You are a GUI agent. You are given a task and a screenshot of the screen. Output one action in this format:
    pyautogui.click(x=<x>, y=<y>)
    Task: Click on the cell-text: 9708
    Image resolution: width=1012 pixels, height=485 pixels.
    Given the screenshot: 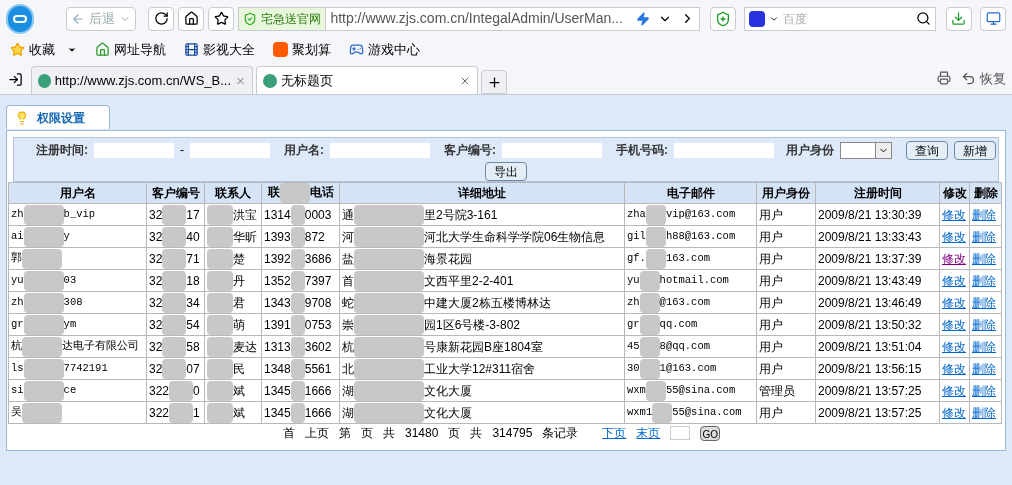 What is the action you would take?
    pyautogui.click(x=318, y=302)
    